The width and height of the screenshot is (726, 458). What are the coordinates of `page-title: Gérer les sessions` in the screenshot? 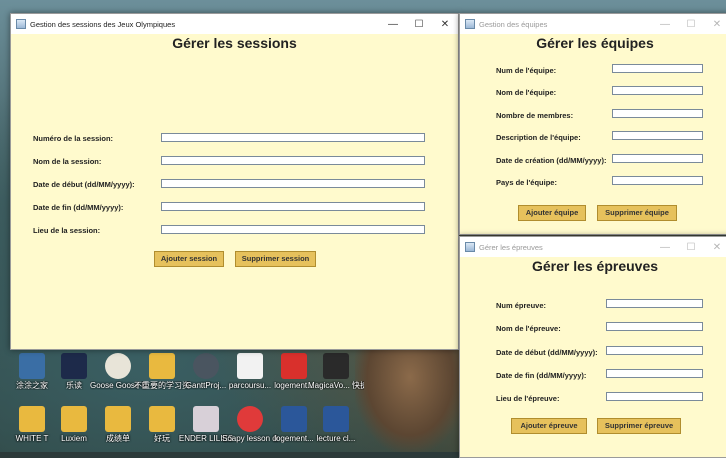 It's located at (234, 43).